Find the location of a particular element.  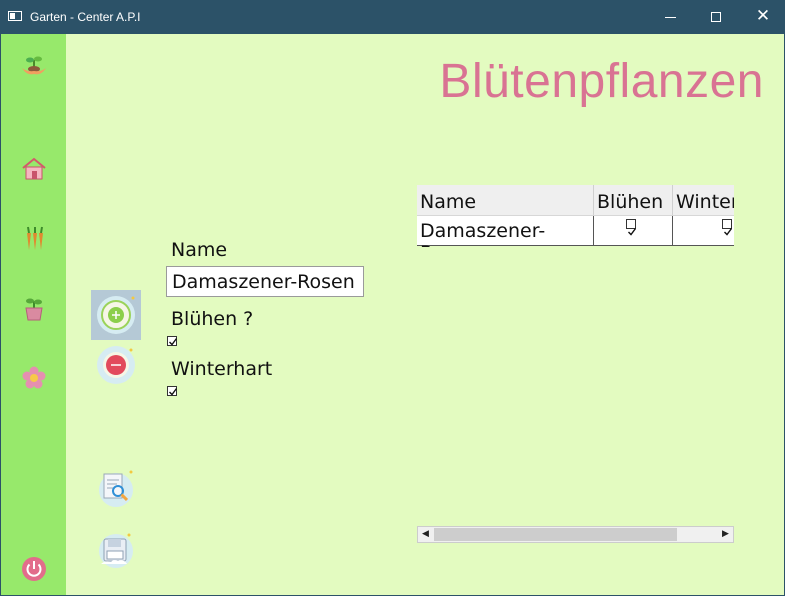

table-bloom-checkbox is located at coordinates (631, 227).